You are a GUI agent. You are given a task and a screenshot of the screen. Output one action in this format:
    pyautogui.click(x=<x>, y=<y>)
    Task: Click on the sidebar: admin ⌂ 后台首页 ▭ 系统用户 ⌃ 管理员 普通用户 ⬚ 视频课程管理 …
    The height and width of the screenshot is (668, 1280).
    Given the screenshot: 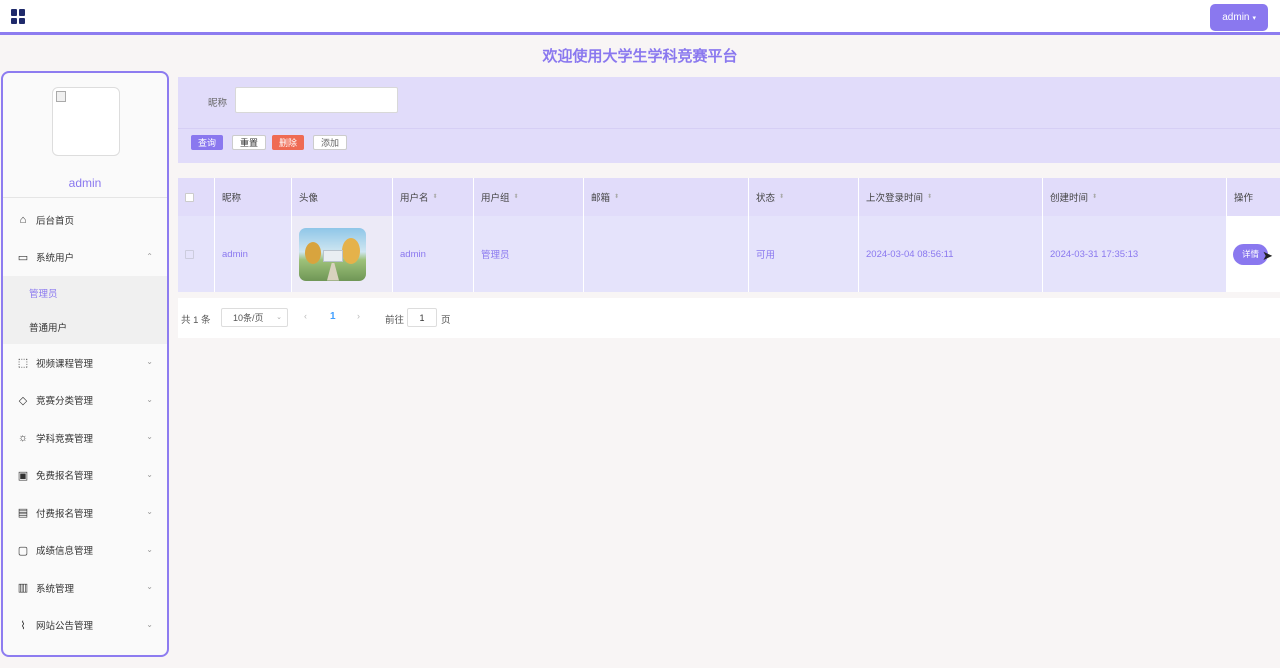 What is the action you would take?
    pyautogui.click(x=85, y=364)
    